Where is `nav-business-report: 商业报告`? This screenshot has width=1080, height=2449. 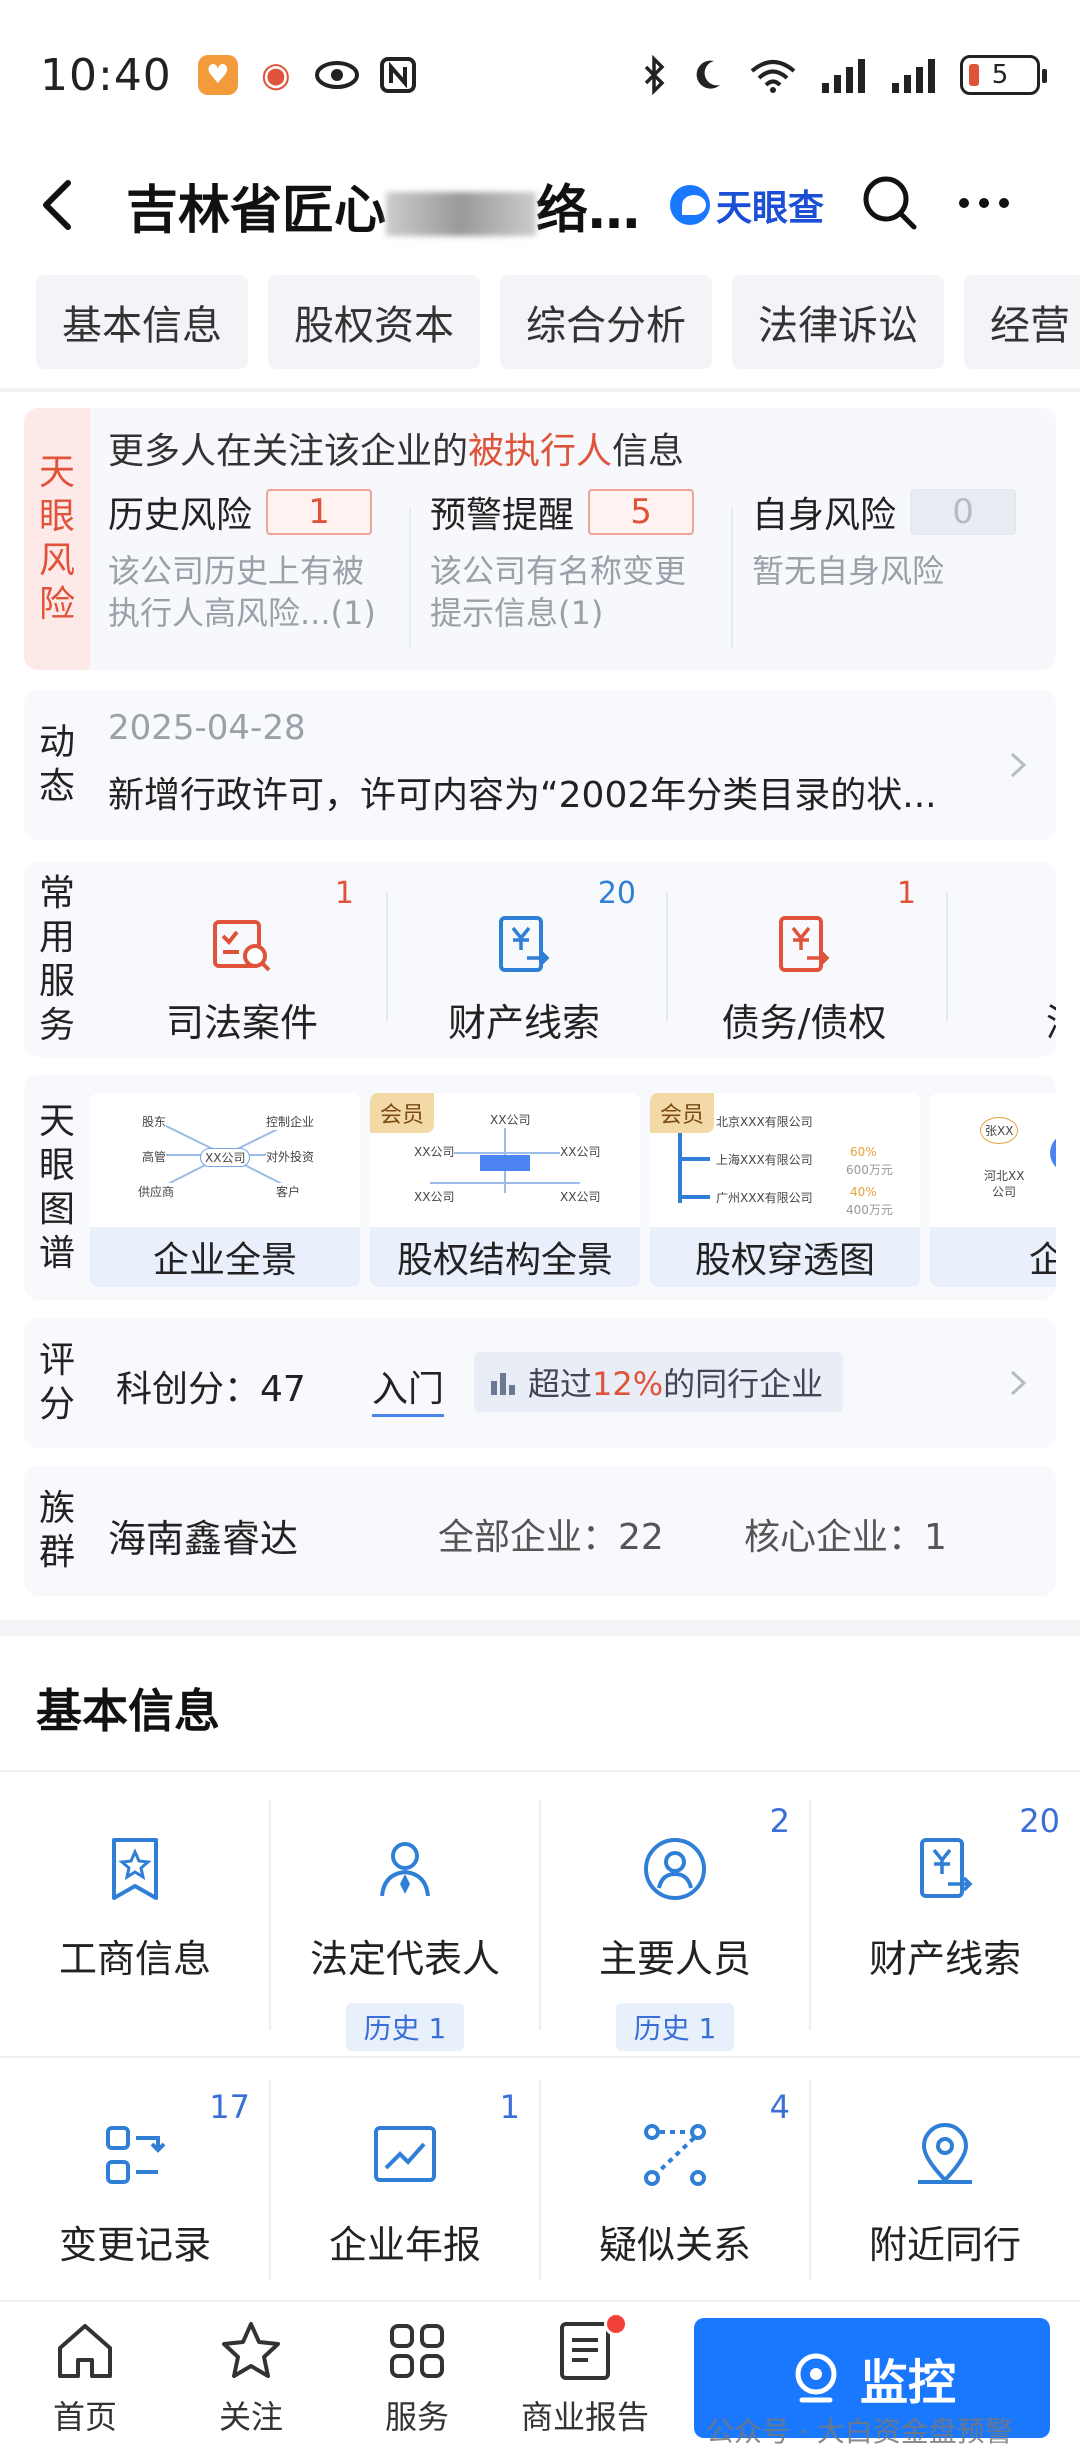 nav-business-report: 商业报告 is located at coordinates (585, 2378).